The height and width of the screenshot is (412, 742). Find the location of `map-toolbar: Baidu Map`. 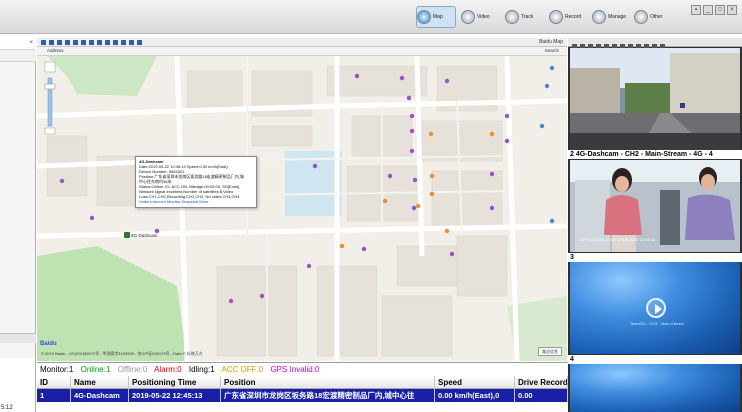

map-toolbar: Baidu Map is located at coordinates (302, 42).